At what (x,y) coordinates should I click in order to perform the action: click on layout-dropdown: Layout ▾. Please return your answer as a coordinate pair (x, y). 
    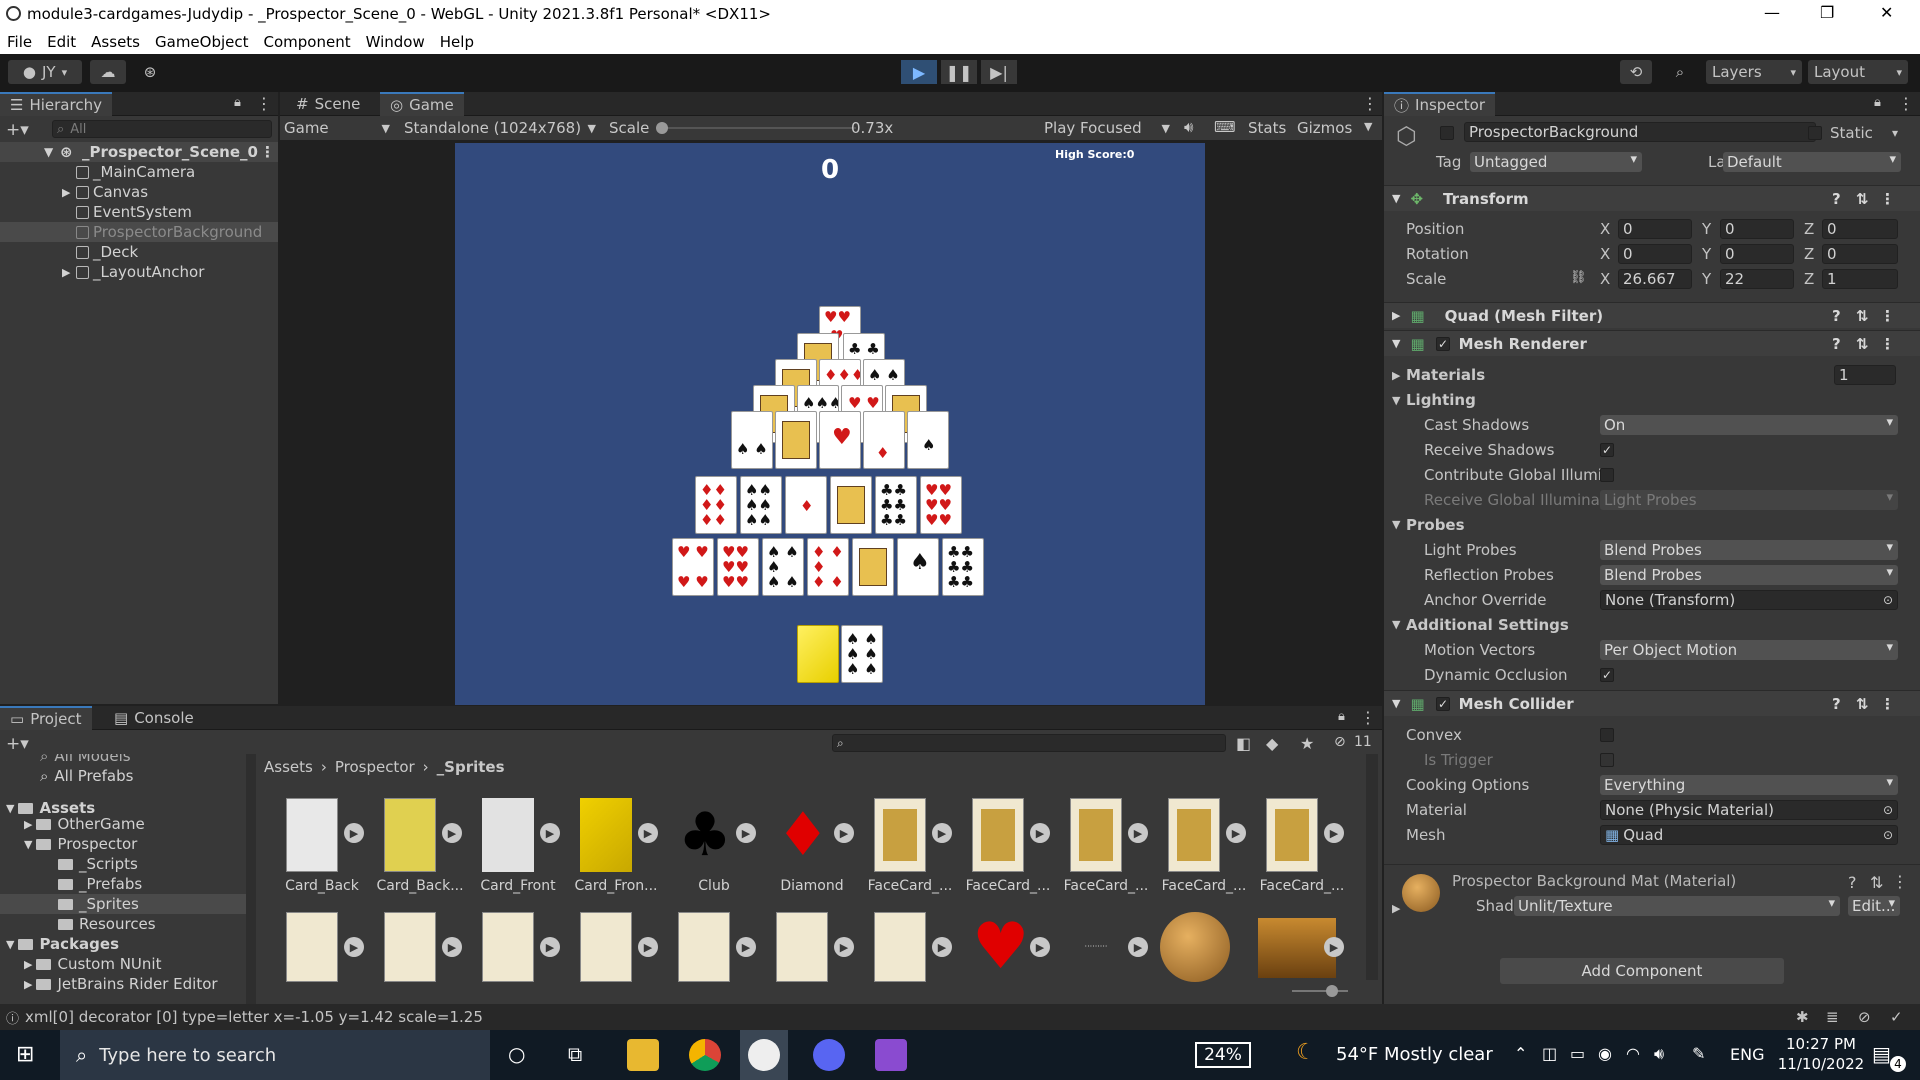
    Looking at the image, I should click on (1858, 72).